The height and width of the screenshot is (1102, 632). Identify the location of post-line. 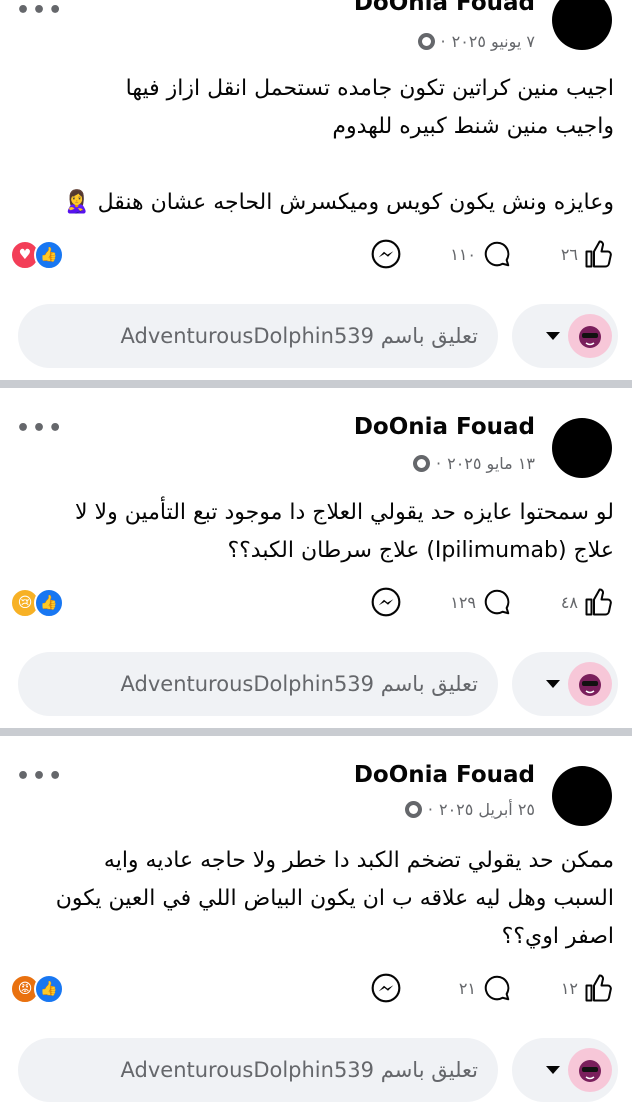
(314, 165).